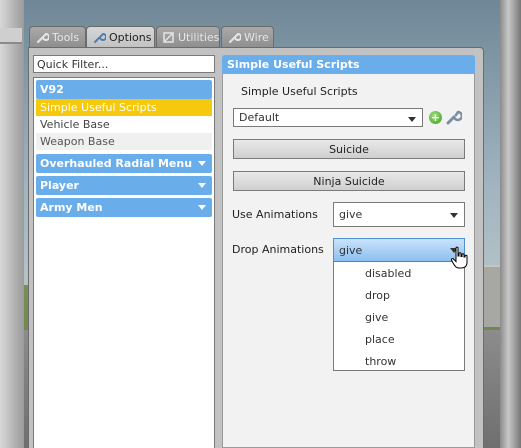  Describe the element at coordinates (124, 64) in the screenshot. I see `quick-filter-input` at that location.